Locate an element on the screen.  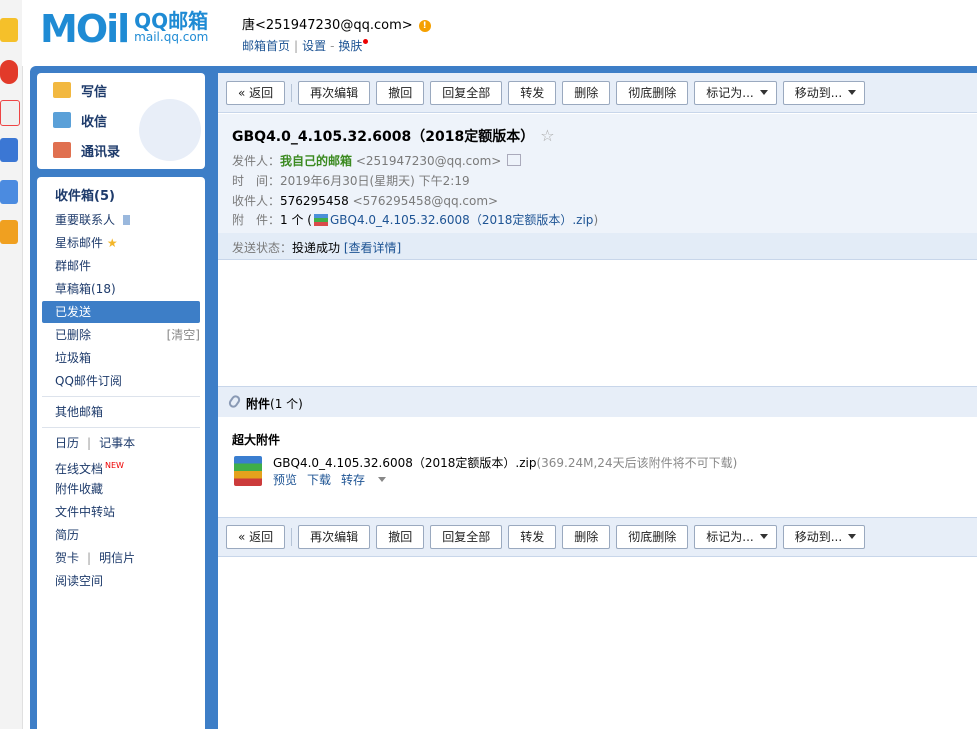
to-row: 收件人：576295458 <576295458@qq.com> is located at coordinates (365, 200).